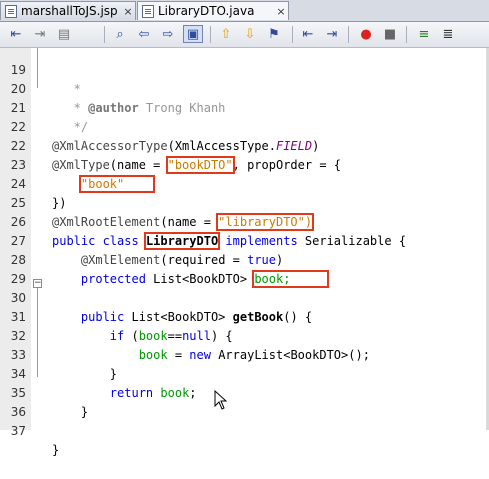  I want to click on toggle-highlight-icon: ▣, so click(193, 34).